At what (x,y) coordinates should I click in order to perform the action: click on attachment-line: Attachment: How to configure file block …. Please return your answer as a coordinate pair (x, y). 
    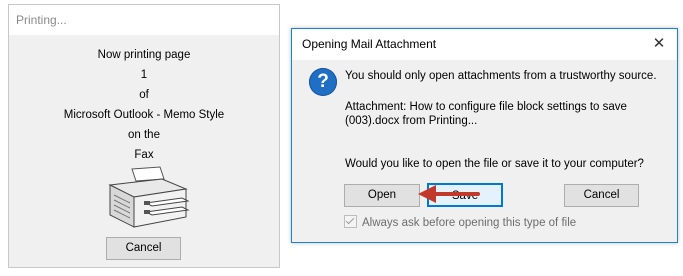
    Looking at the image, I should click on (486, 107).